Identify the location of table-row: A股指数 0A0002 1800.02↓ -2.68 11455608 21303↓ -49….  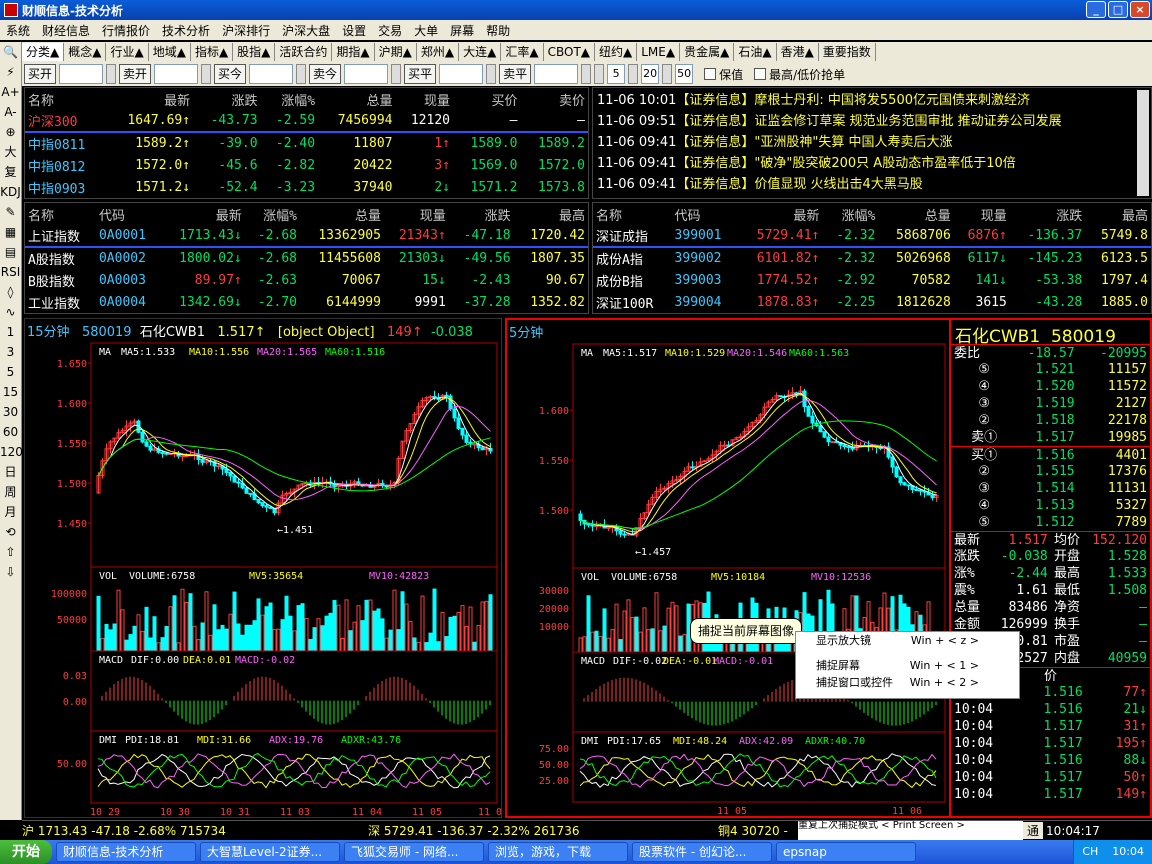
(306, 258).